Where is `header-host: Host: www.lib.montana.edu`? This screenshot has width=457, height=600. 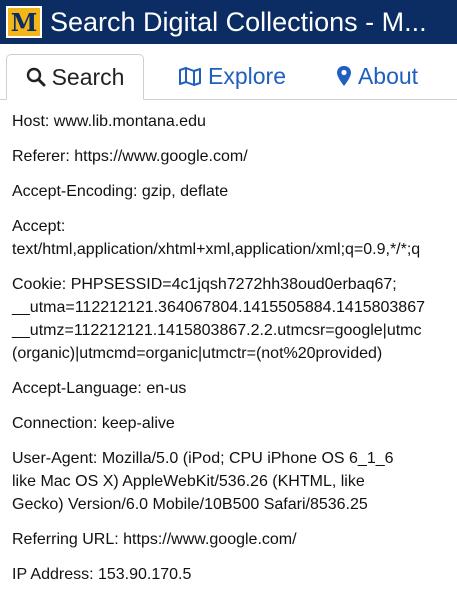
header-host: Host: www.lib.montana.edu is located at coordinates (109, 121).